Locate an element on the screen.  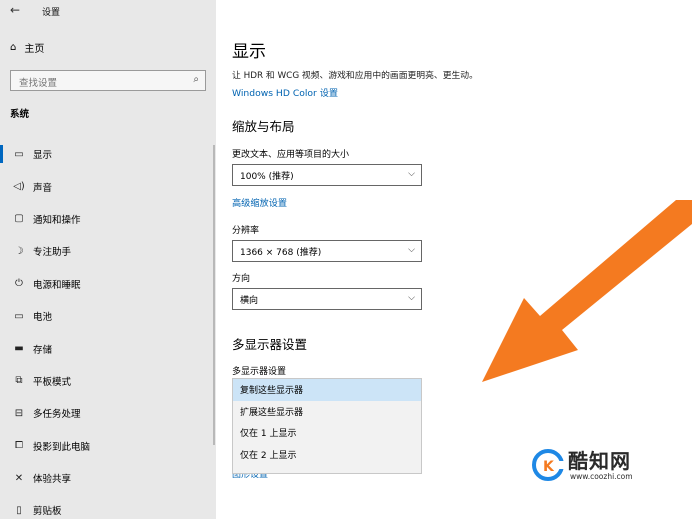
power-icon: ⏻ is located at coordinates (19, 284).